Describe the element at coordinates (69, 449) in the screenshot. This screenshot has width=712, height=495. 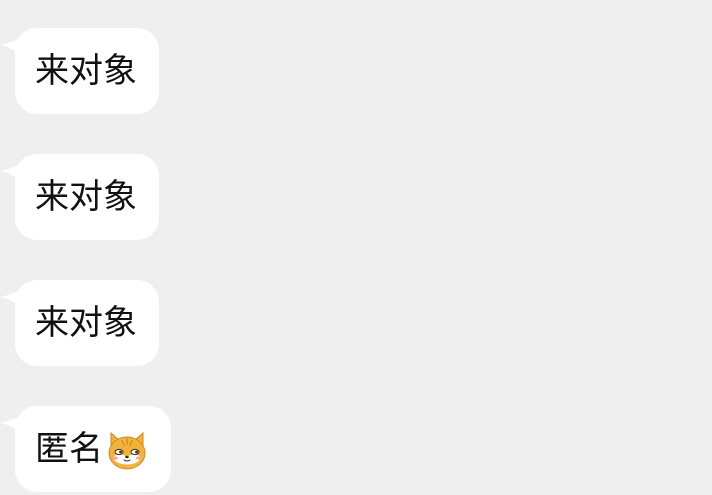
I see `message-text: 匿名` at that location.